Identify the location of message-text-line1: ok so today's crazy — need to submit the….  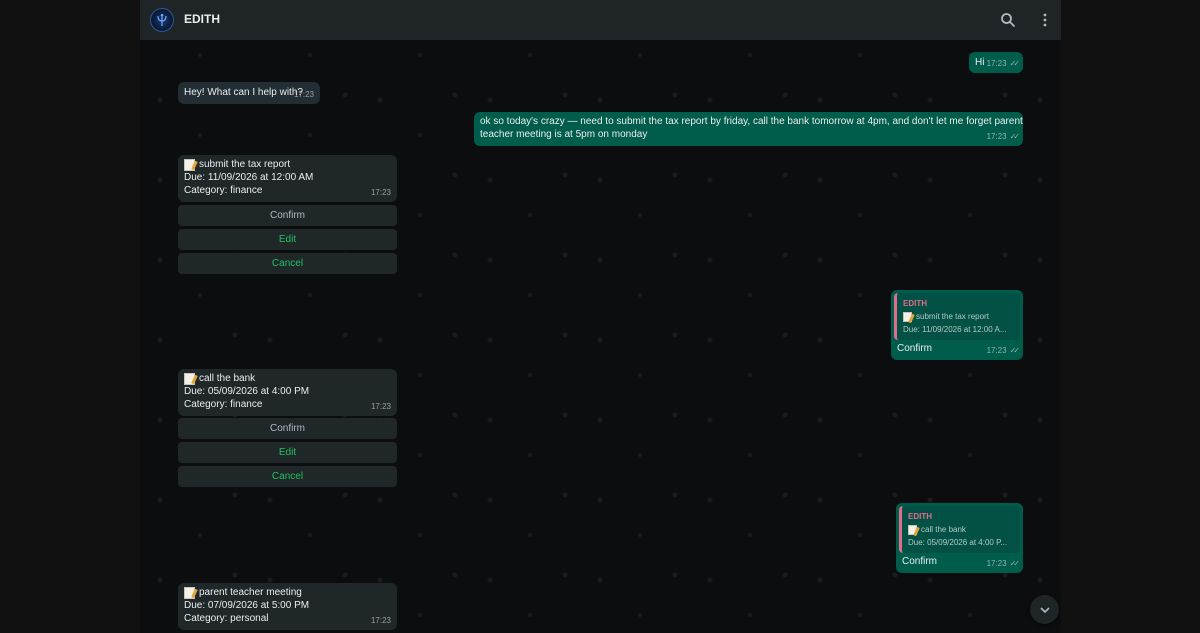
(751, 121).